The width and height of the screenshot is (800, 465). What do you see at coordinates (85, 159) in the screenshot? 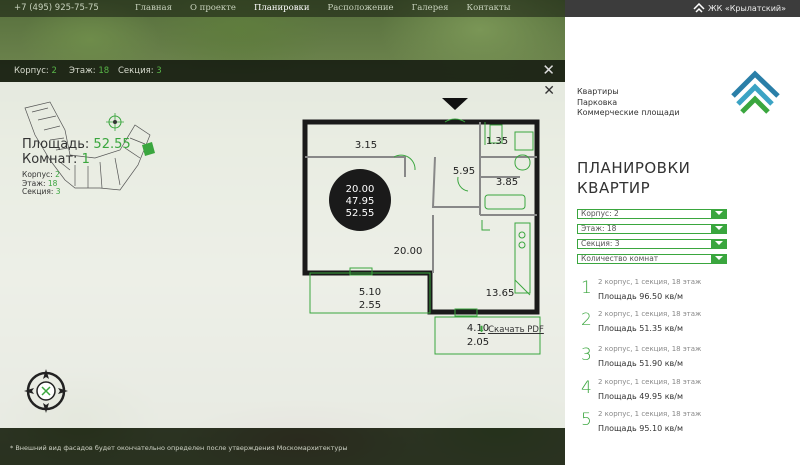
I see `rooms-value: 1` at bounding box center [85, 159].